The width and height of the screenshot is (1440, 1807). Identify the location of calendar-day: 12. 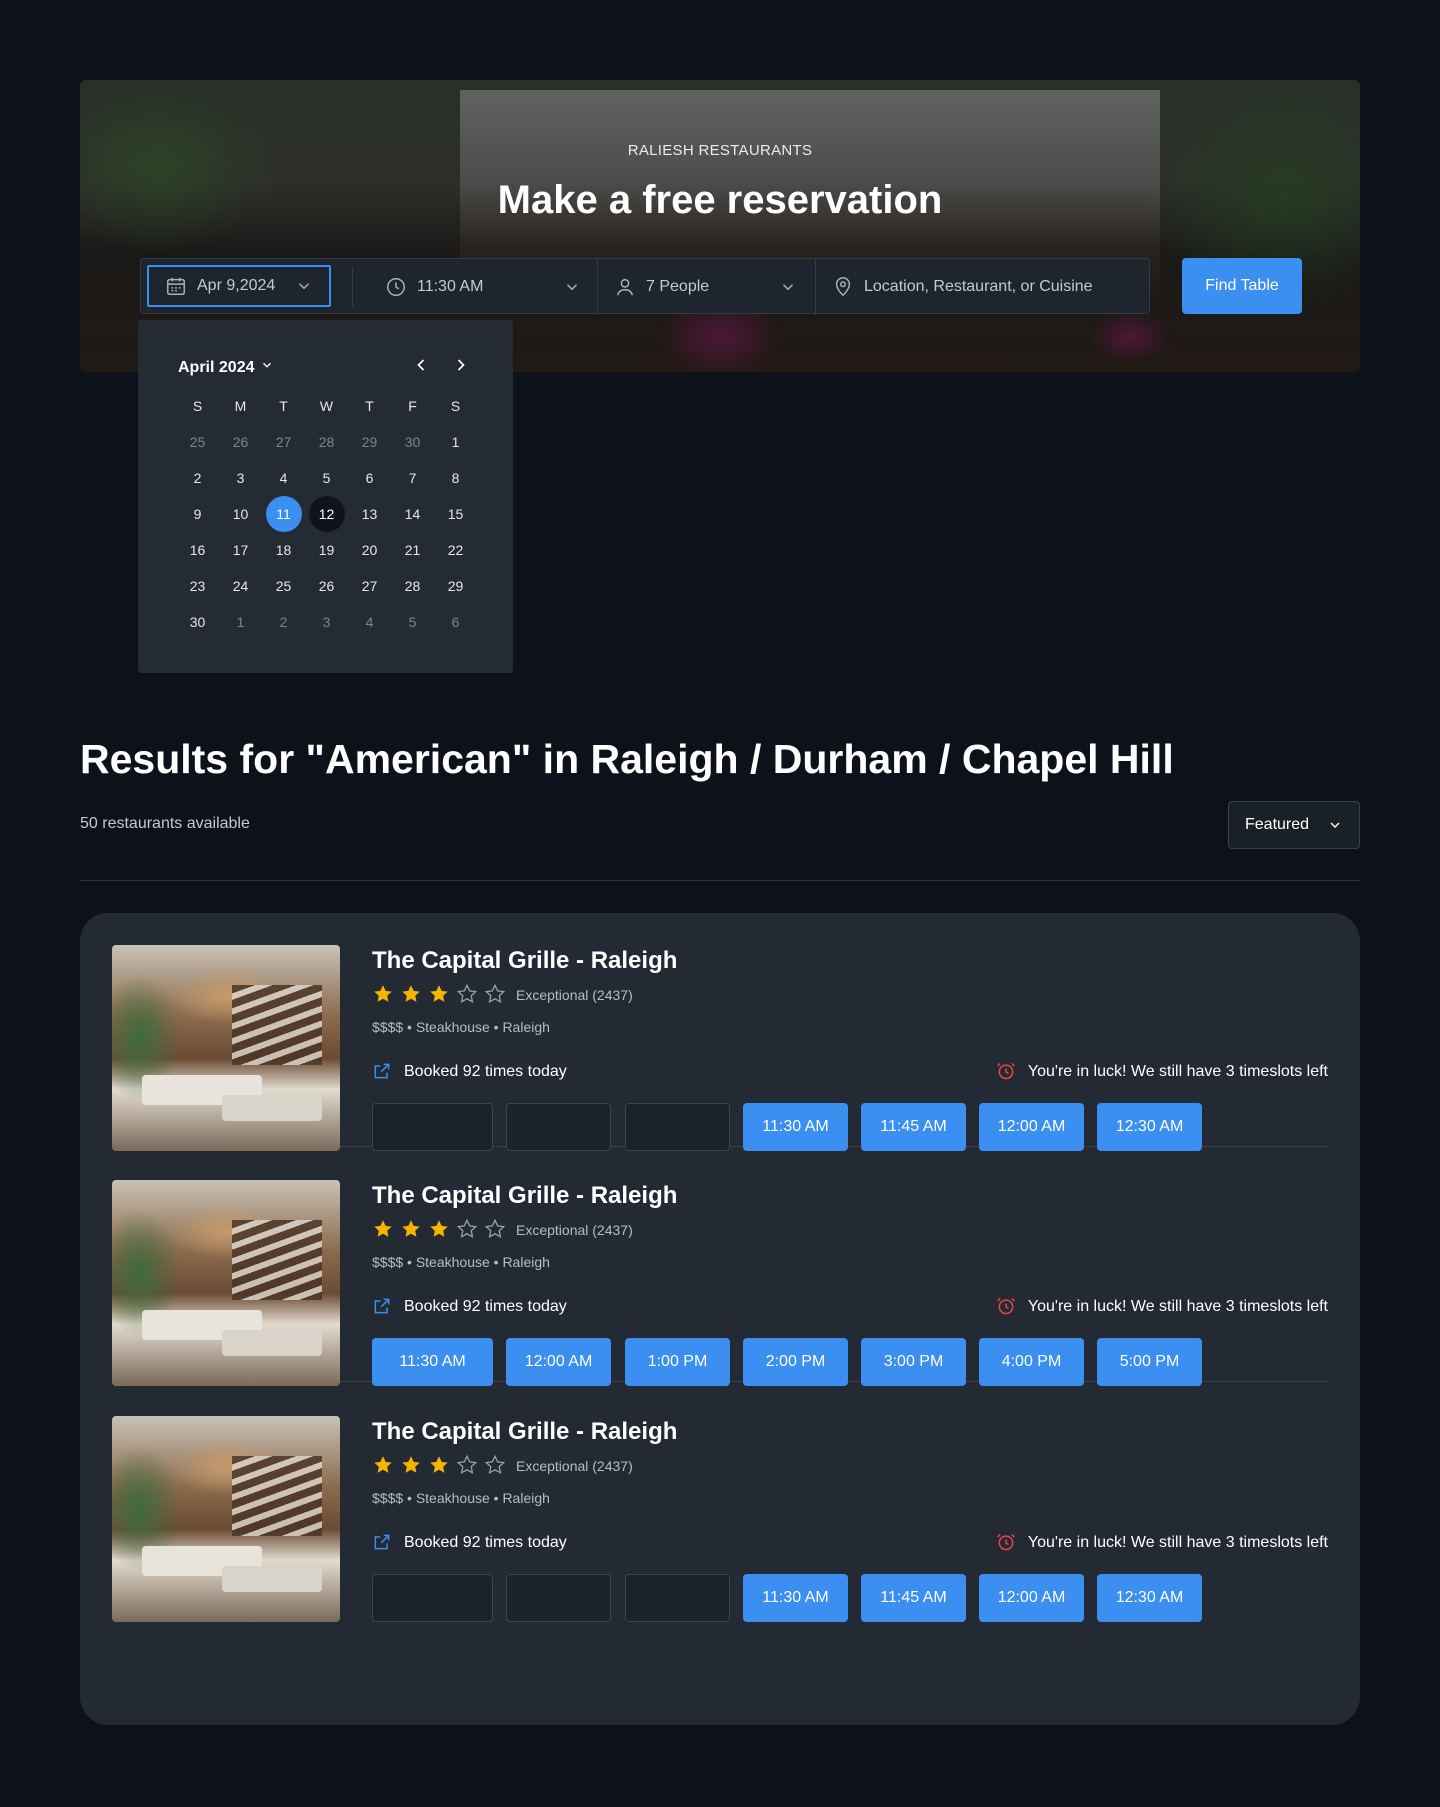
(326, 514).